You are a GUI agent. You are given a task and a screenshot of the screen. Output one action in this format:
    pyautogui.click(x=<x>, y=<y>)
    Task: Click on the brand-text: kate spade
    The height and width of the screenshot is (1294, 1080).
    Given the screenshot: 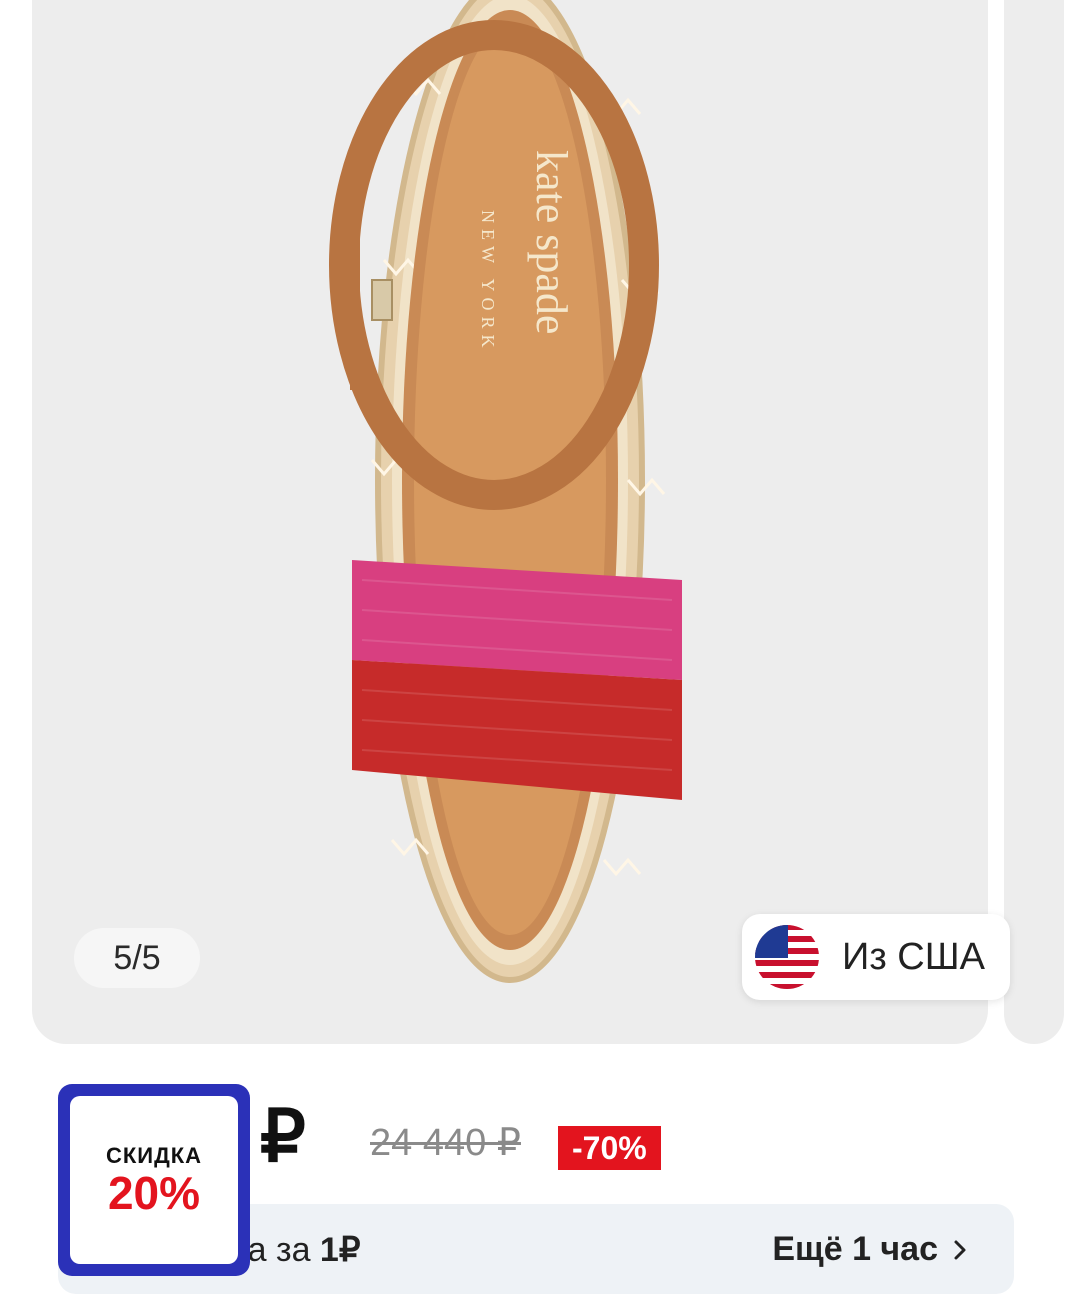 What is the action you would take?
    pyautogui.click(x=551, y=242)
    